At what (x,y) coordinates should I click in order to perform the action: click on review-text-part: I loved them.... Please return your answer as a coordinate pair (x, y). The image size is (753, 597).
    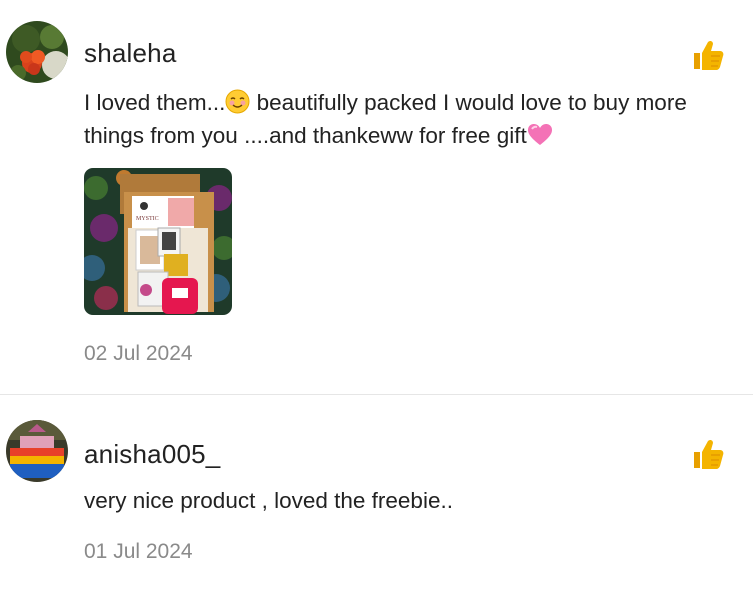
    Looking at the image, I should click on (155, 102).